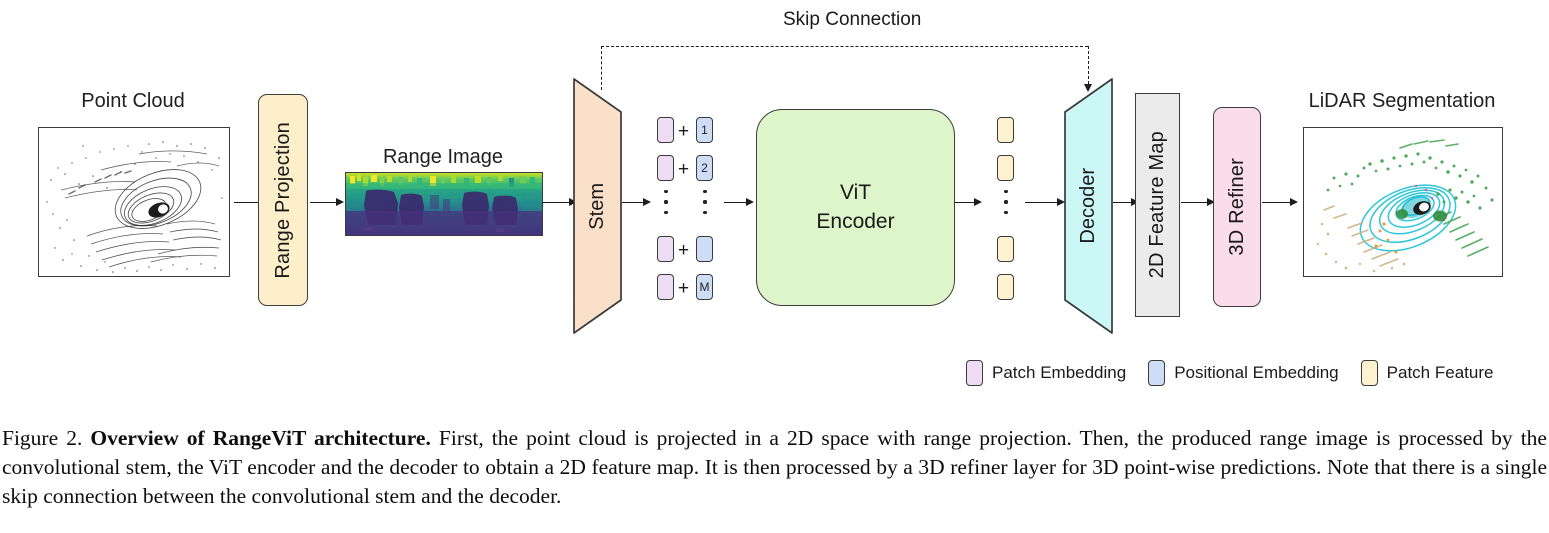 The image size is (1549, 533). What do you see at coordinates (666, 202) in the screenshot?
I see `patch-embedding-ellipsis` at bounding box center [666, 202].